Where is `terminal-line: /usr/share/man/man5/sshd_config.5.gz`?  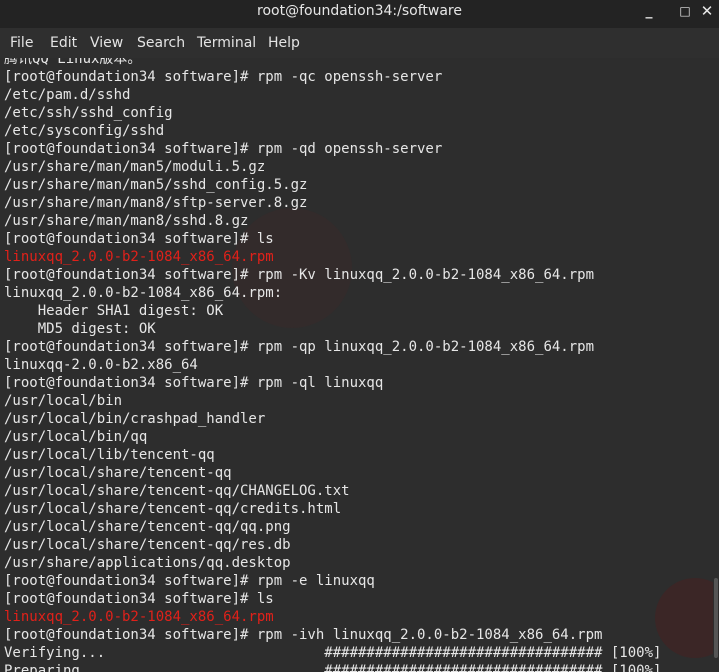 terminal-line: /usr/share/man/man5/sshd_config.5.gz is located at coordinates (156, 185).